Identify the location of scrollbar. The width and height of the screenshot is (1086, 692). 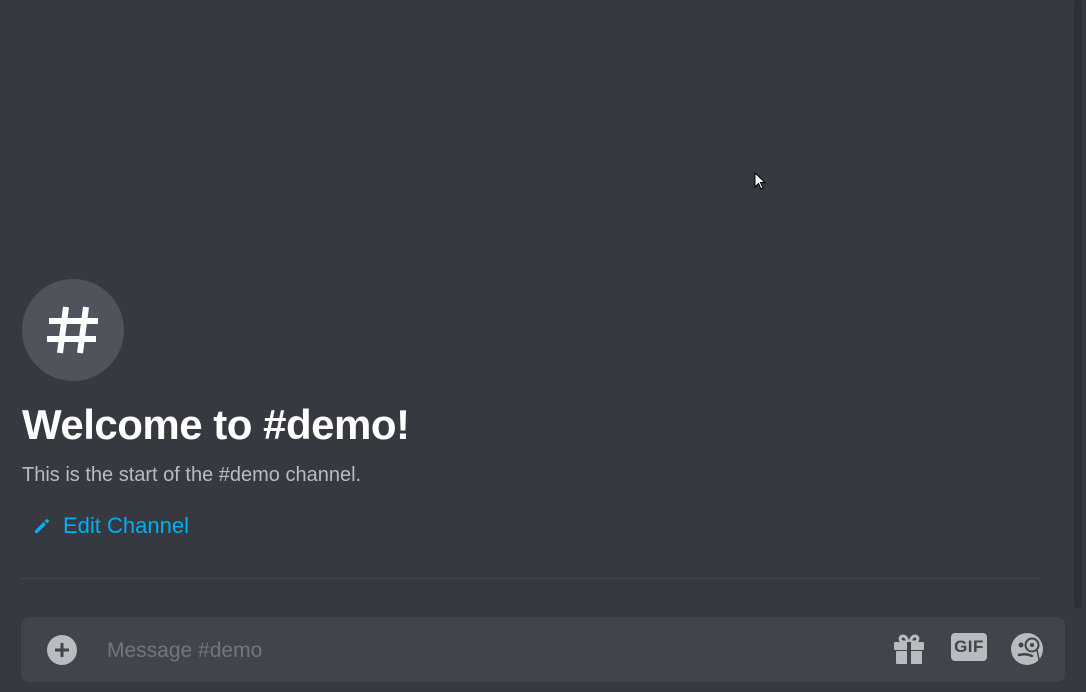
(1078, 305).